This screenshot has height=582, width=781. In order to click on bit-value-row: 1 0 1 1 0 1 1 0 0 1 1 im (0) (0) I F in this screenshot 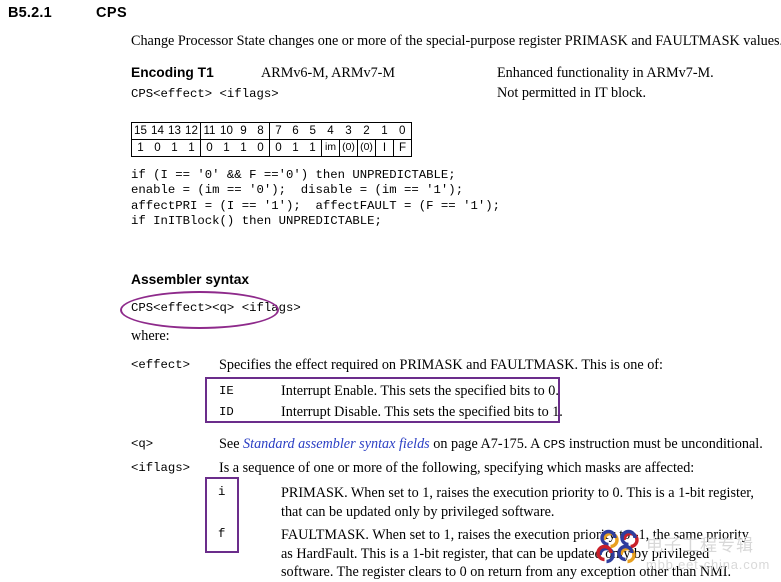, I will do `click(272, 148)`.